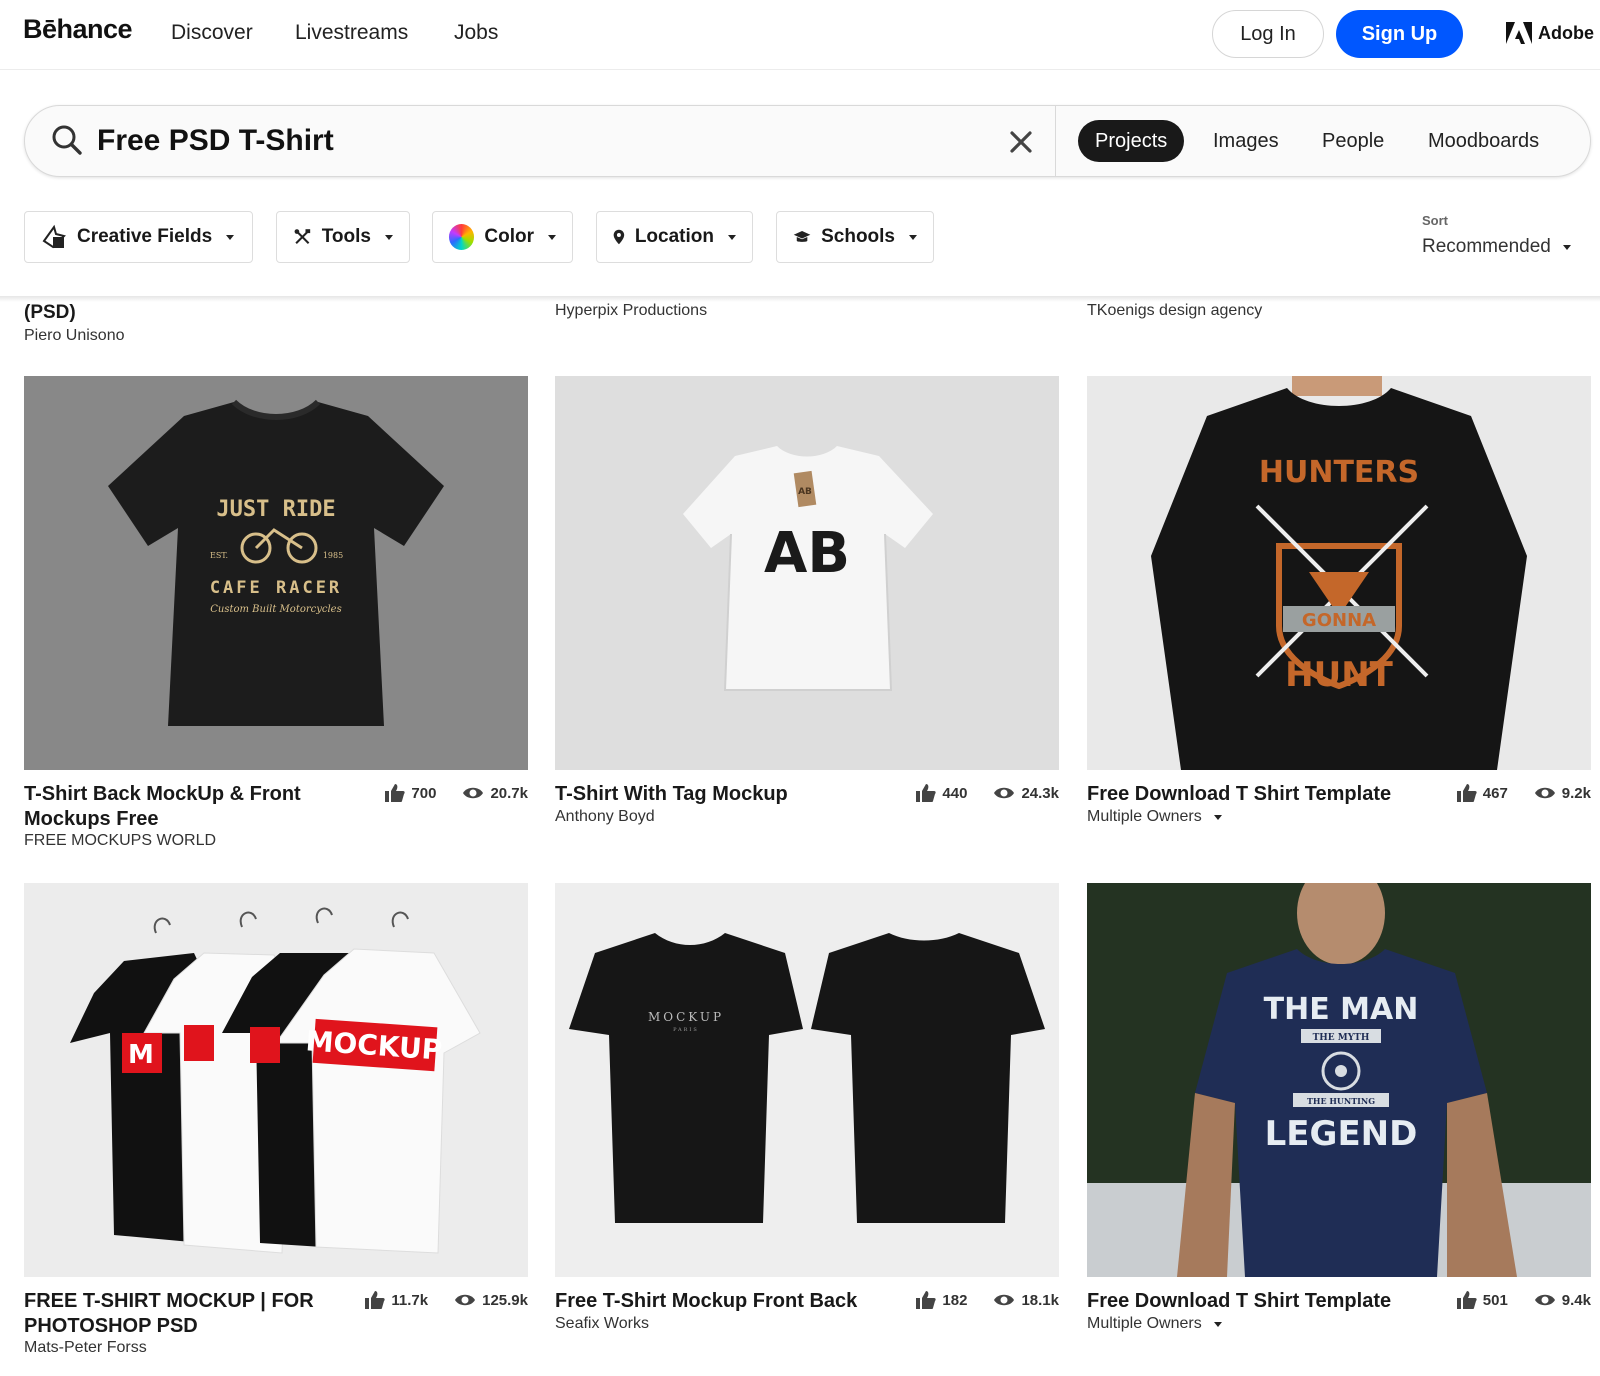 This screenshot has width=1600, height=1376. I want to click on tab-moodboards: Moodboards, so click(1483, 141).